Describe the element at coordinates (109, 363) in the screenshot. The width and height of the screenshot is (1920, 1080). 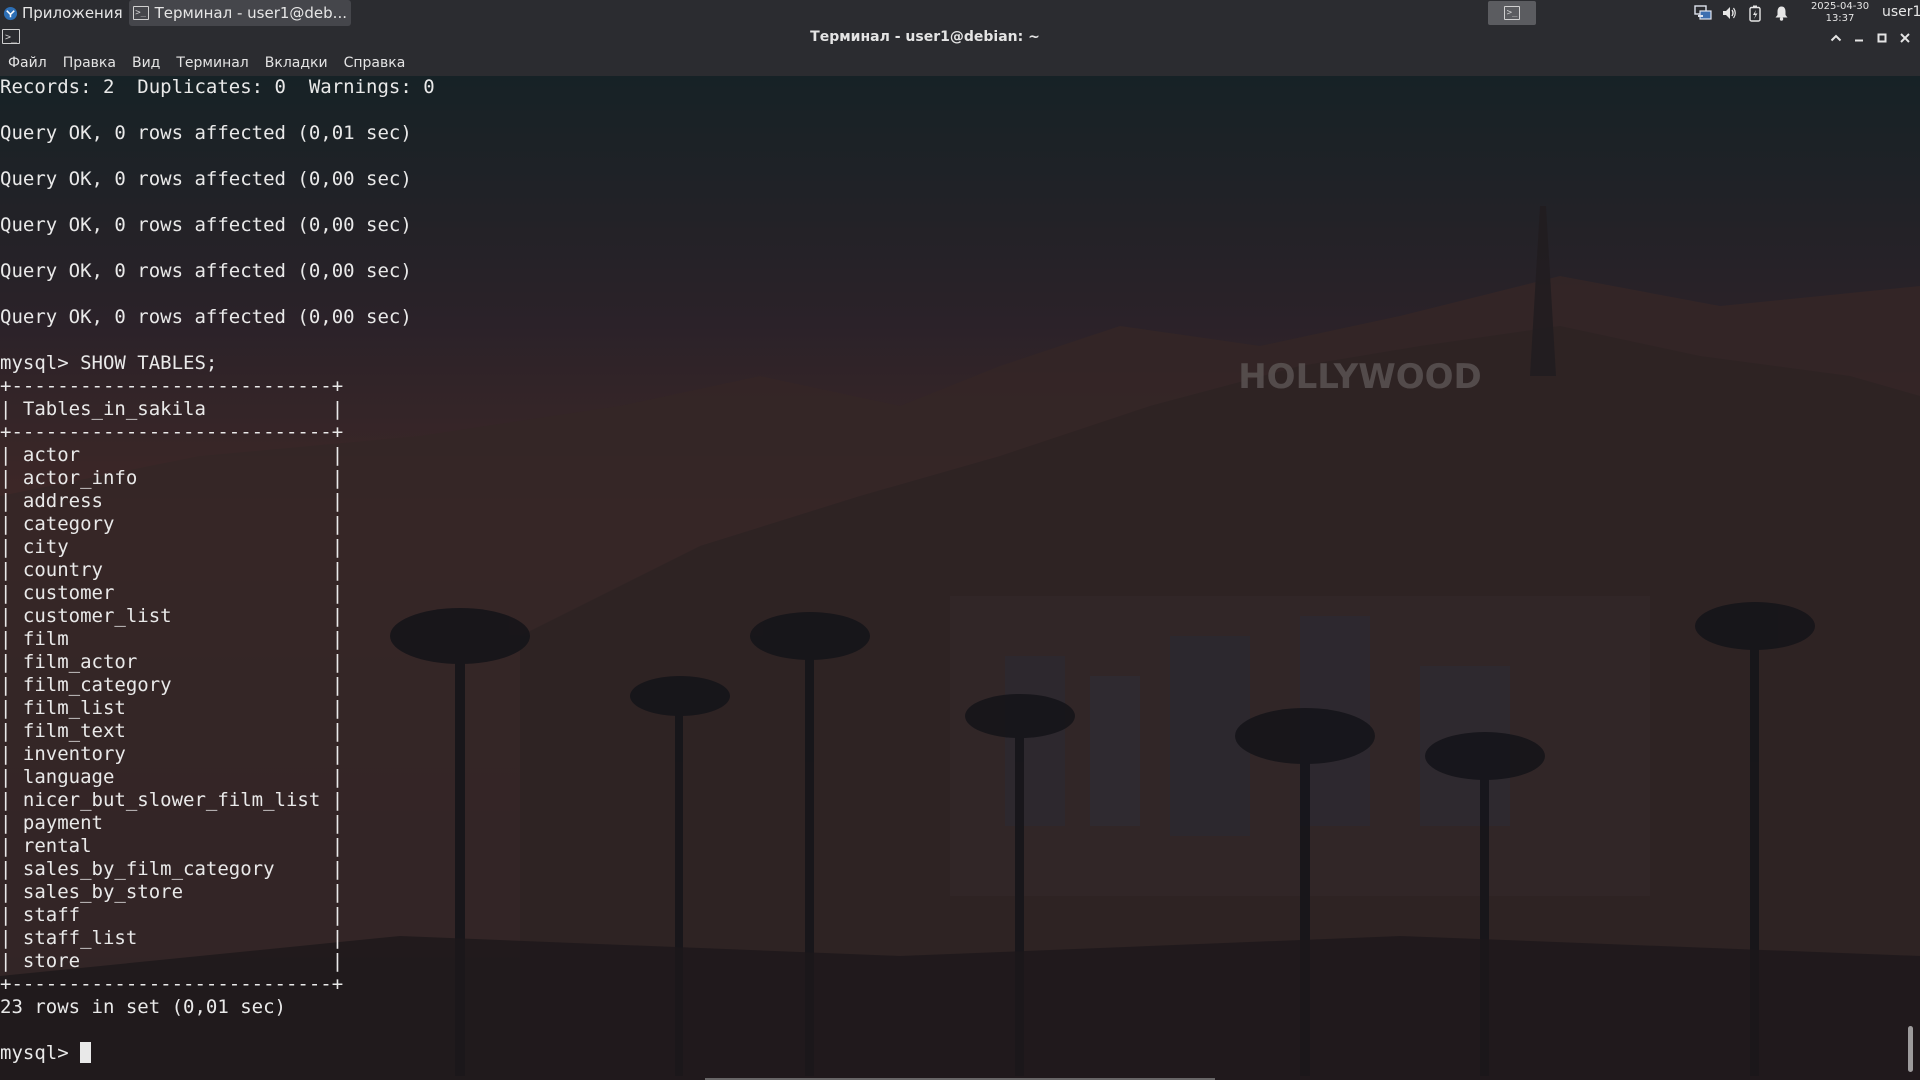
I see `terminal-line: mysql> SHOW TABLES;` at that location.